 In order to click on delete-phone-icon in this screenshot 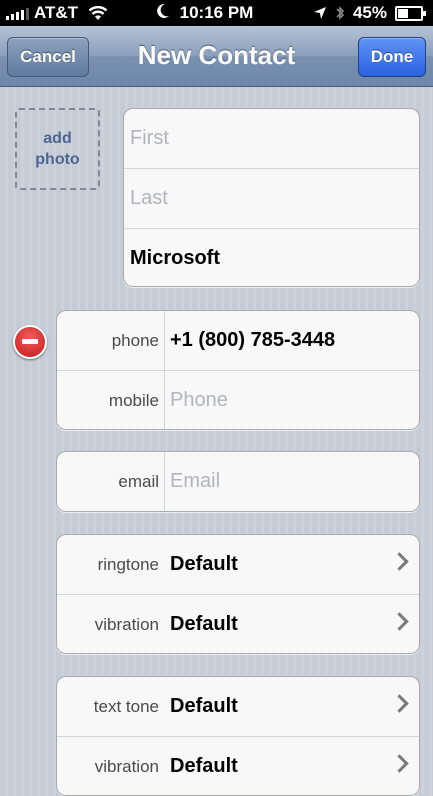, I will do `click(30, 342)`.